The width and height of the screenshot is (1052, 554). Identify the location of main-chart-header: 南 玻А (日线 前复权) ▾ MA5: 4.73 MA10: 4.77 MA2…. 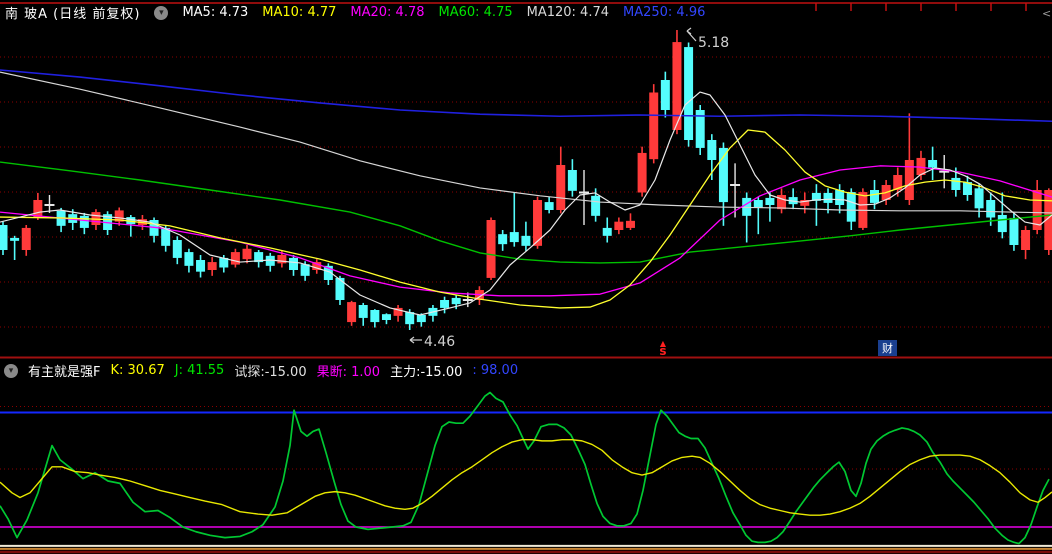
(355, 12).